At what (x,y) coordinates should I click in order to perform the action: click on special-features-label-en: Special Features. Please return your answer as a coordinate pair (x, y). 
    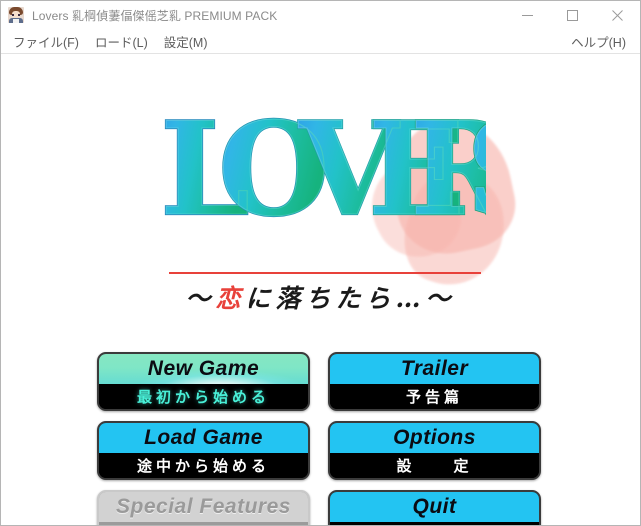
    Looking at the image, I should click on (203, 507).